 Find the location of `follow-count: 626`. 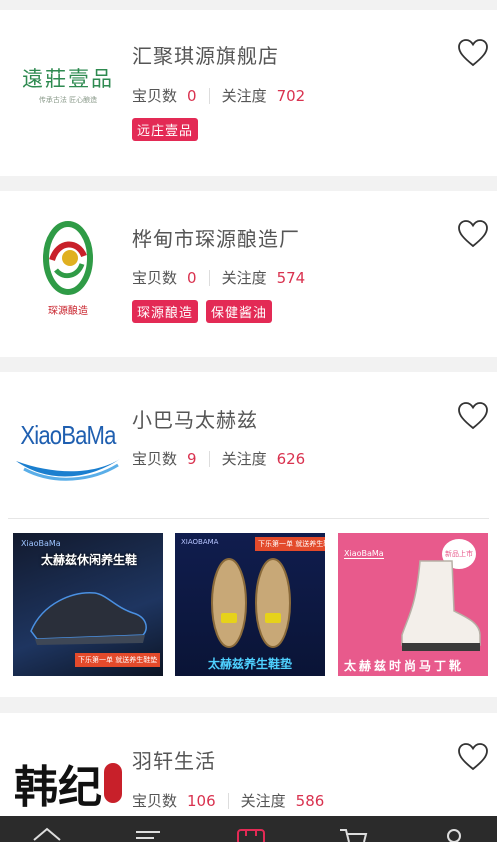

follow-count: 626 is located at coordinates (291, 458).